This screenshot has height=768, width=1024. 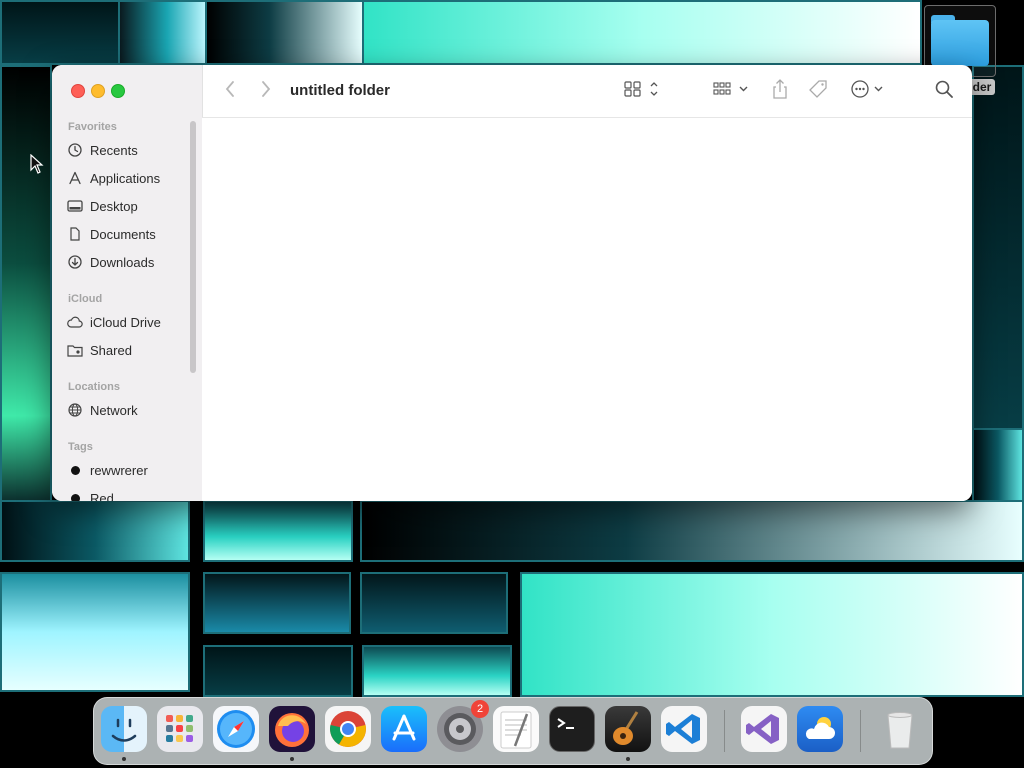 What do you see at coordinates (340, 90) in the screenshot?
I see `window-title: untitled folder` at bounding box center [340, 90].